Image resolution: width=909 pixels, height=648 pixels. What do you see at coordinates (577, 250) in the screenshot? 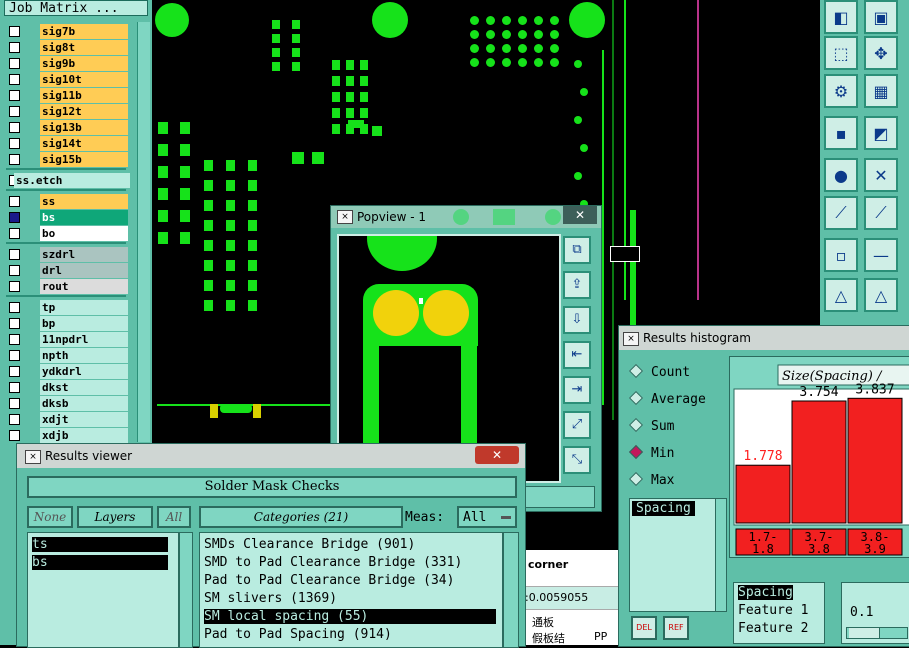
I see `copy-view-icon: ⧉` at bounding box center [577, 250].